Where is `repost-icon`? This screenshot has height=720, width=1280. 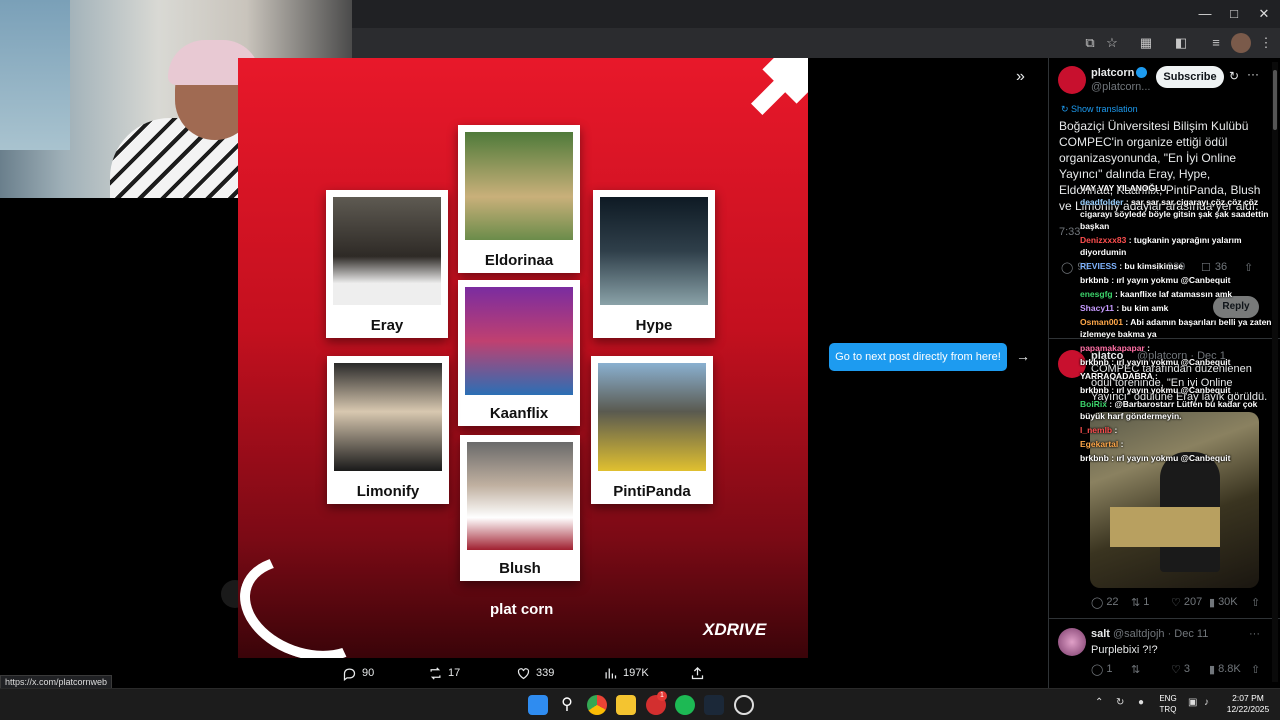 repost-icon is located at coordinates (435, 673).